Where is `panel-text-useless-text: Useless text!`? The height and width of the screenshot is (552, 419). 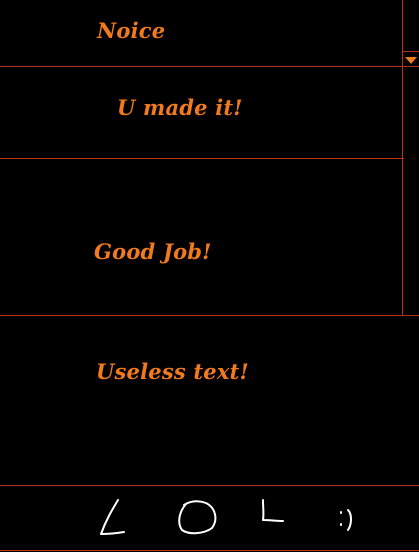 panel-text-useless-text: Useless text! is located at coordinates (172, 371).